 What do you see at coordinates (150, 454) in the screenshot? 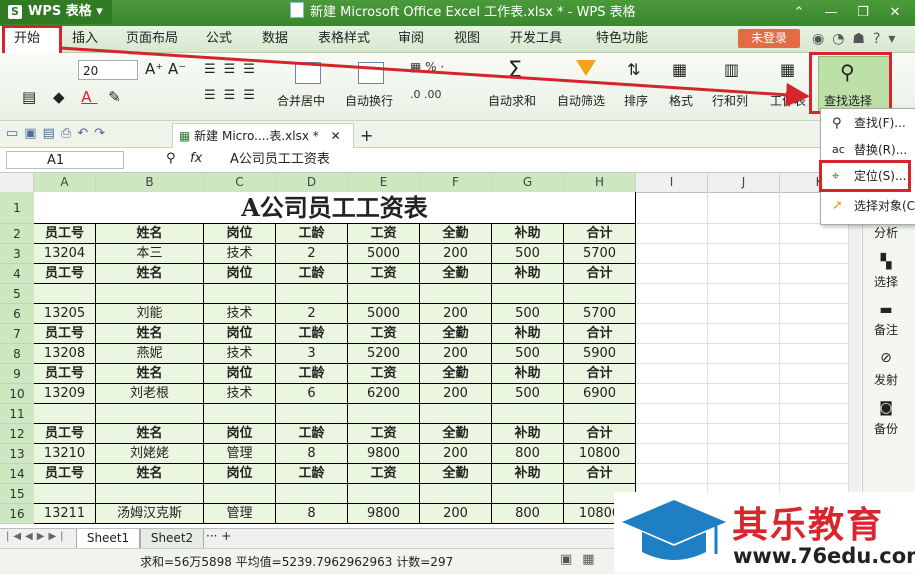
I see `data-cell: 刘姥姥` at bounding box center [150, 454].